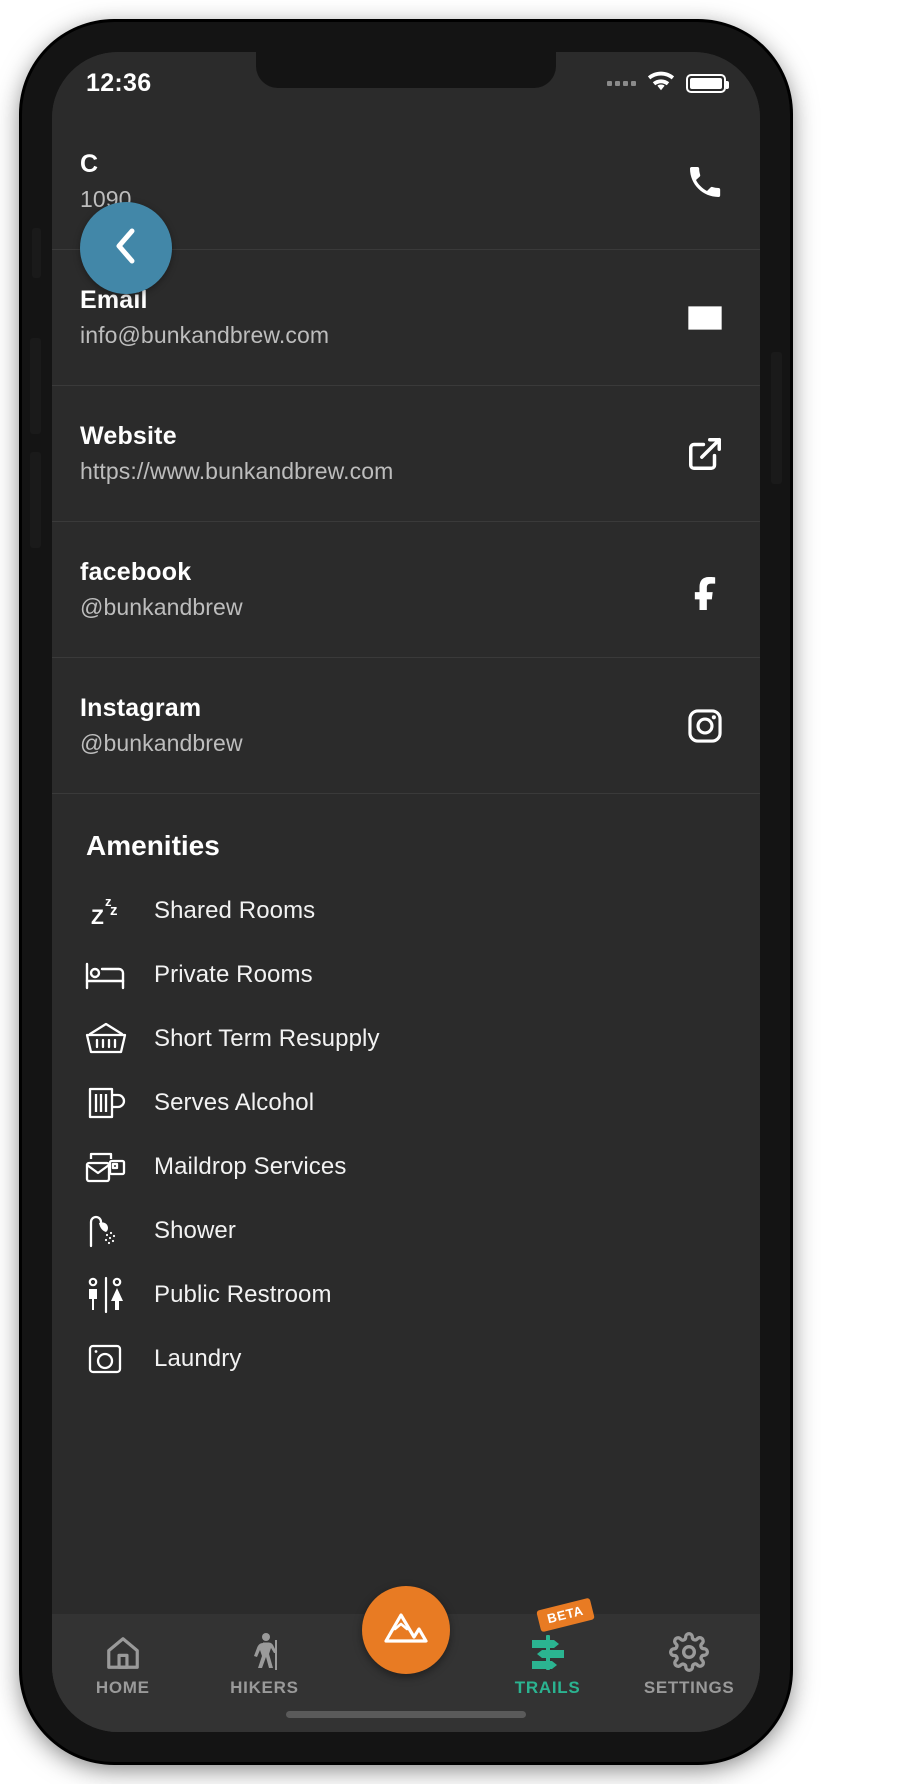 The height and width of the screenshot is (1784, 912). I want to click on laundry-icon, so click(106, 1359).